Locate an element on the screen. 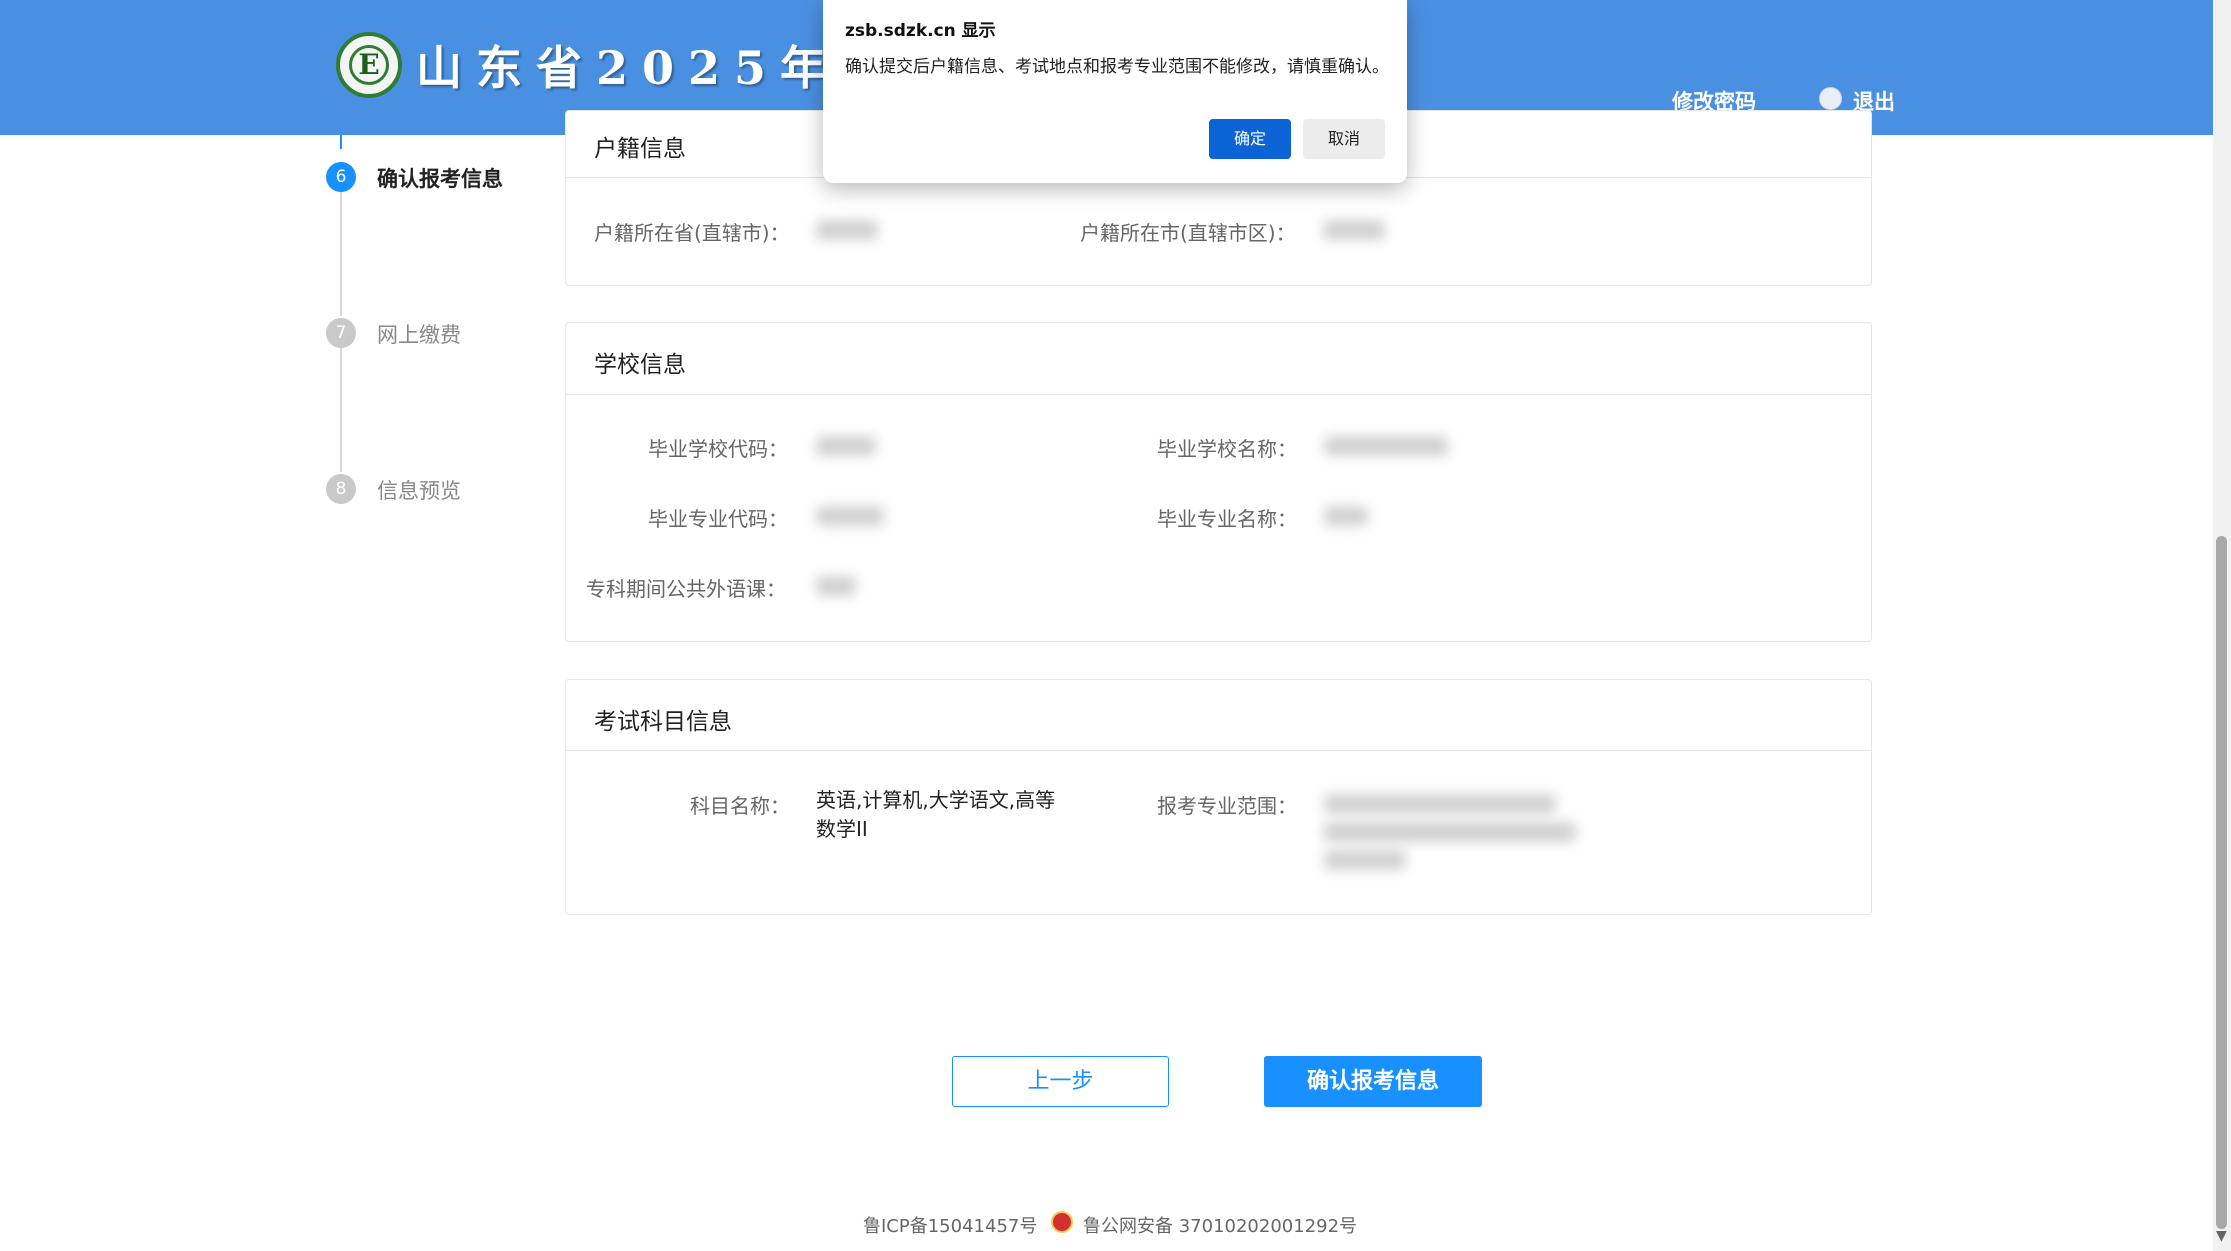 The image size is (2231, 1251). city-value-redacted is located at coordinates (1354, 230).